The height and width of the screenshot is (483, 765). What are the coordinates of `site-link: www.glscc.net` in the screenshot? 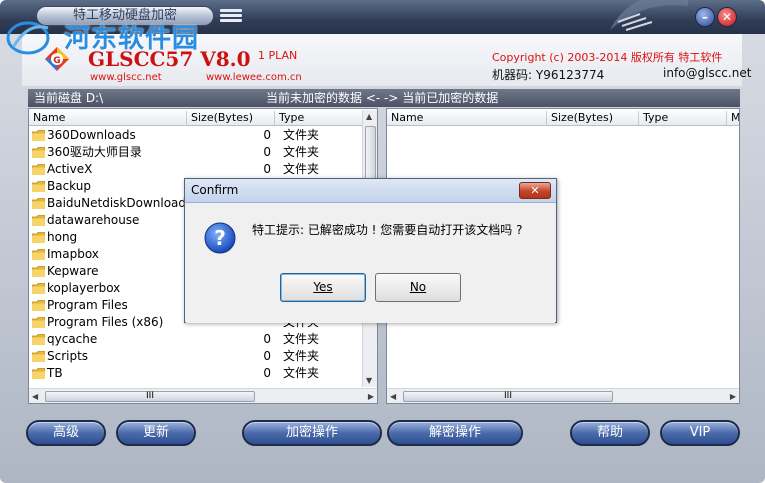 It's located at (126, 77).